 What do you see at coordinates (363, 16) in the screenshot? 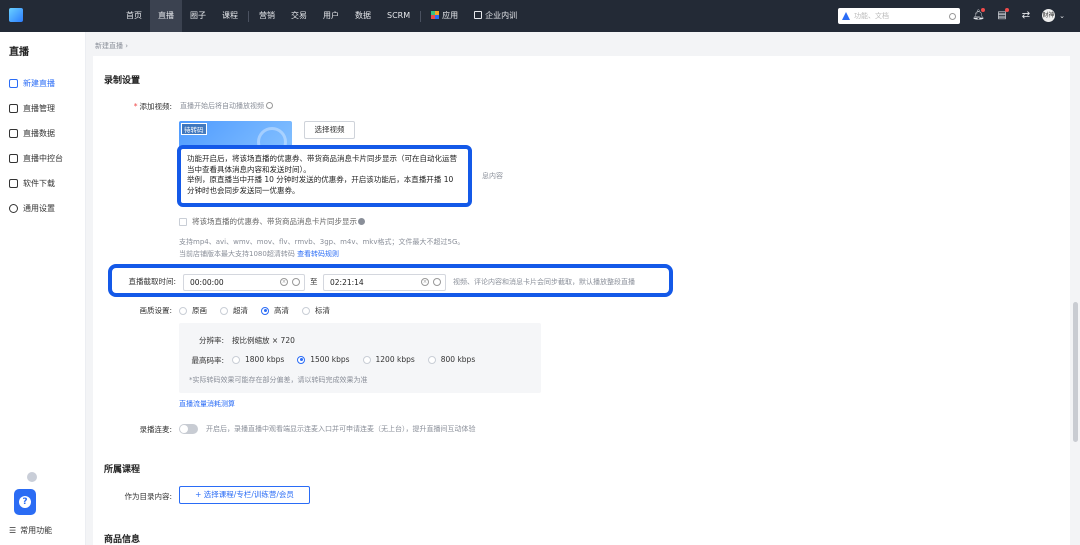
I see `nav-data: 数据` at bounding box center [363, 16].